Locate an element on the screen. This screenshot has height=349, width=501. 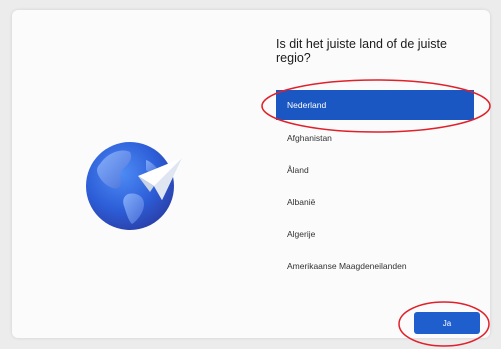
list-item-label: Åland is located at coordinates (298, 170).